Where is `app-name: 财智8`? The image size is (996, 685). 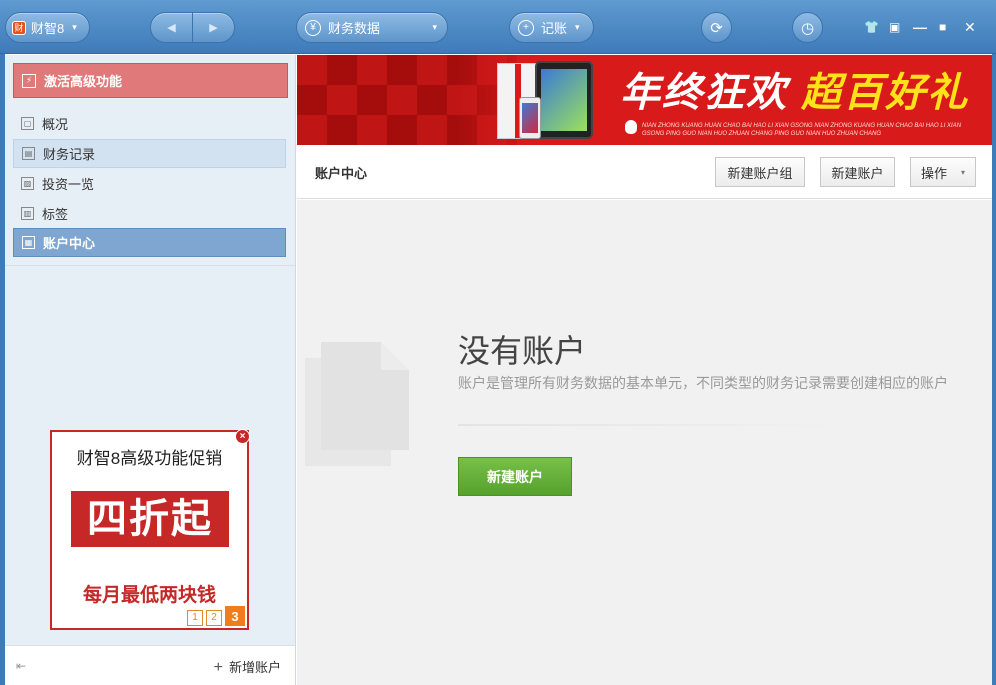 app-name: 财智8 is located at coordinates (48, 28).